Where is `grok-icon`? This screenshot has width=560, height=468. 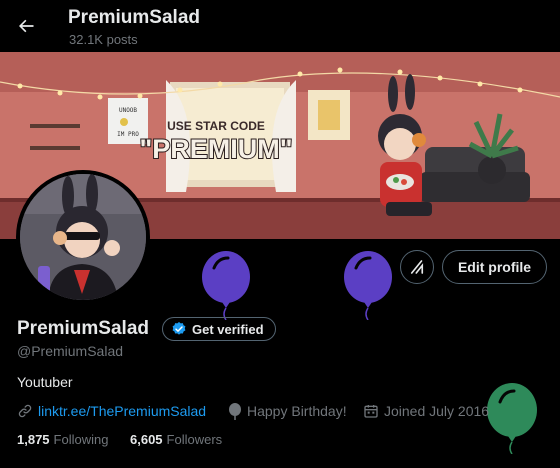
grok-icon is located at coordinates (417, 267).